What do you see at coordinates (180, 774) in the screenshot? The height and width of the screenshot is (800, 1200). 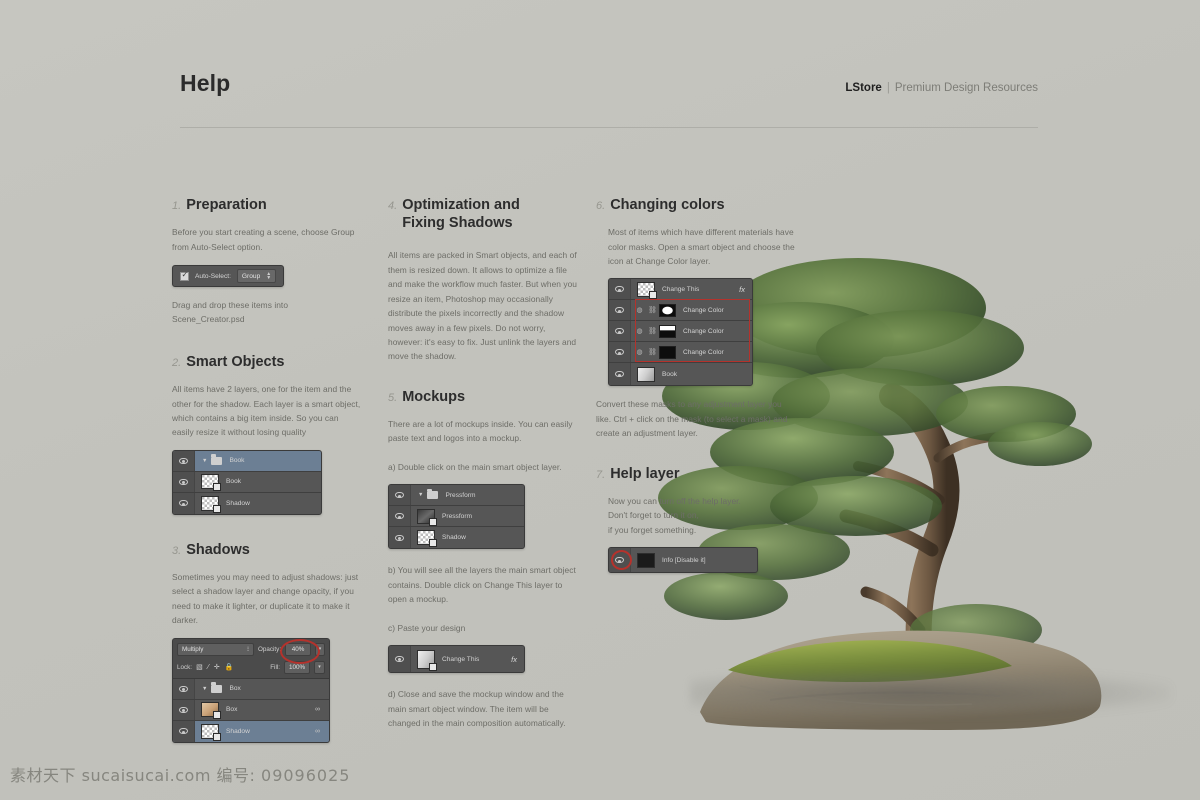 I see `watermark: 素材天下 sucaisucai.com 编号: 09096025` at bounding box center [180, 774].